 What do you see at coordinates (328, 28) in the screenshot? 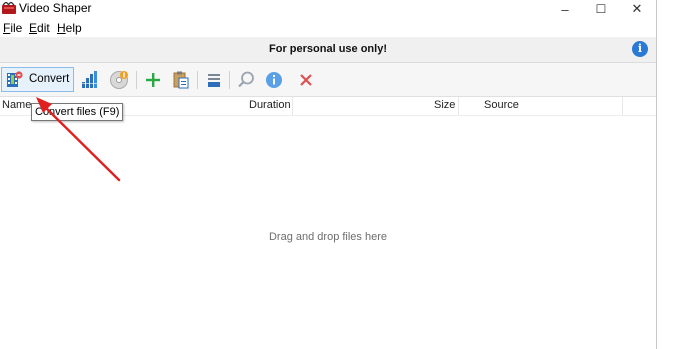
I see `menu-bar: File Edit Help` at bounding box center [328, 28].